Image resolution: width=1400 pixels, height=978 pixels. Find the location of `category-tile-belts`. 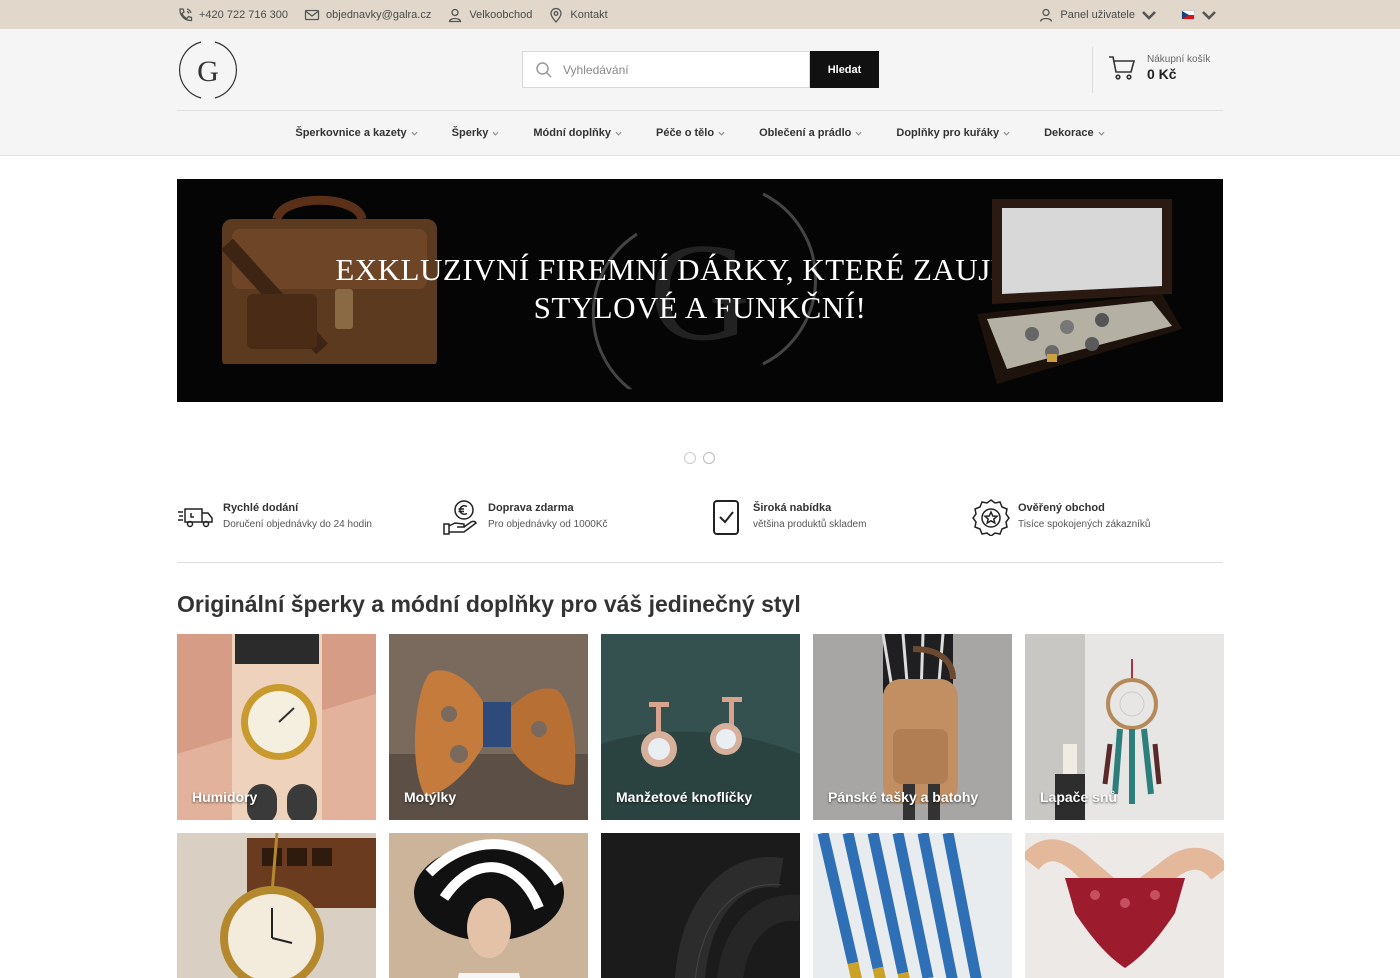

category-tile-belts is located at coordinates (700, 905).